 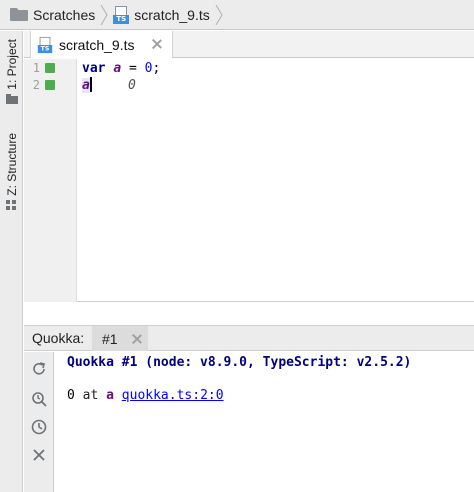 What do you see at coordinates (121, 68) in the screenshot?
I see `code-text: var a = 0;` at bounding box center [121, 68].